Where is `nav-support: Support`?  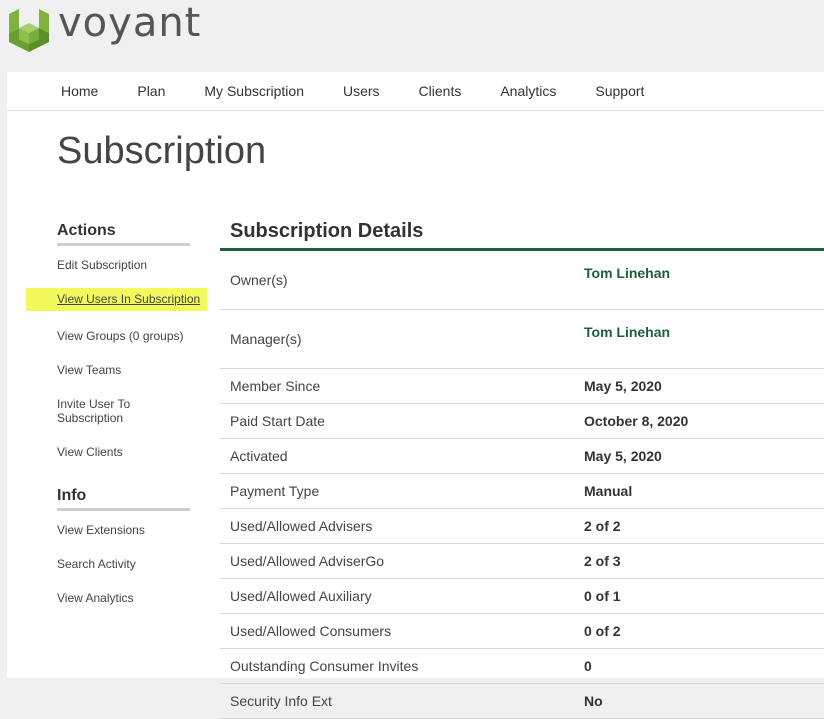 nav-support: Support is located at coordinates (619, 91).